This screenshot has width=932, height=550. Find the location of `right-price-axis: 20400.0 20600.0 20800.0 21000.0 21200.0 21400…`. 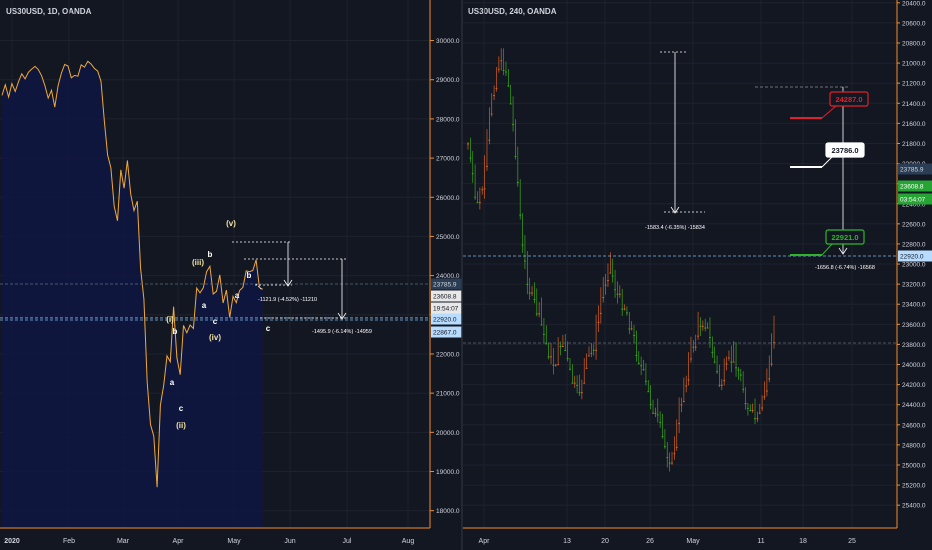

right-price-axis: 20400.0 20600.0 20800.0 21000.0 21200.0 21400… is located at coordinates (914, 264).